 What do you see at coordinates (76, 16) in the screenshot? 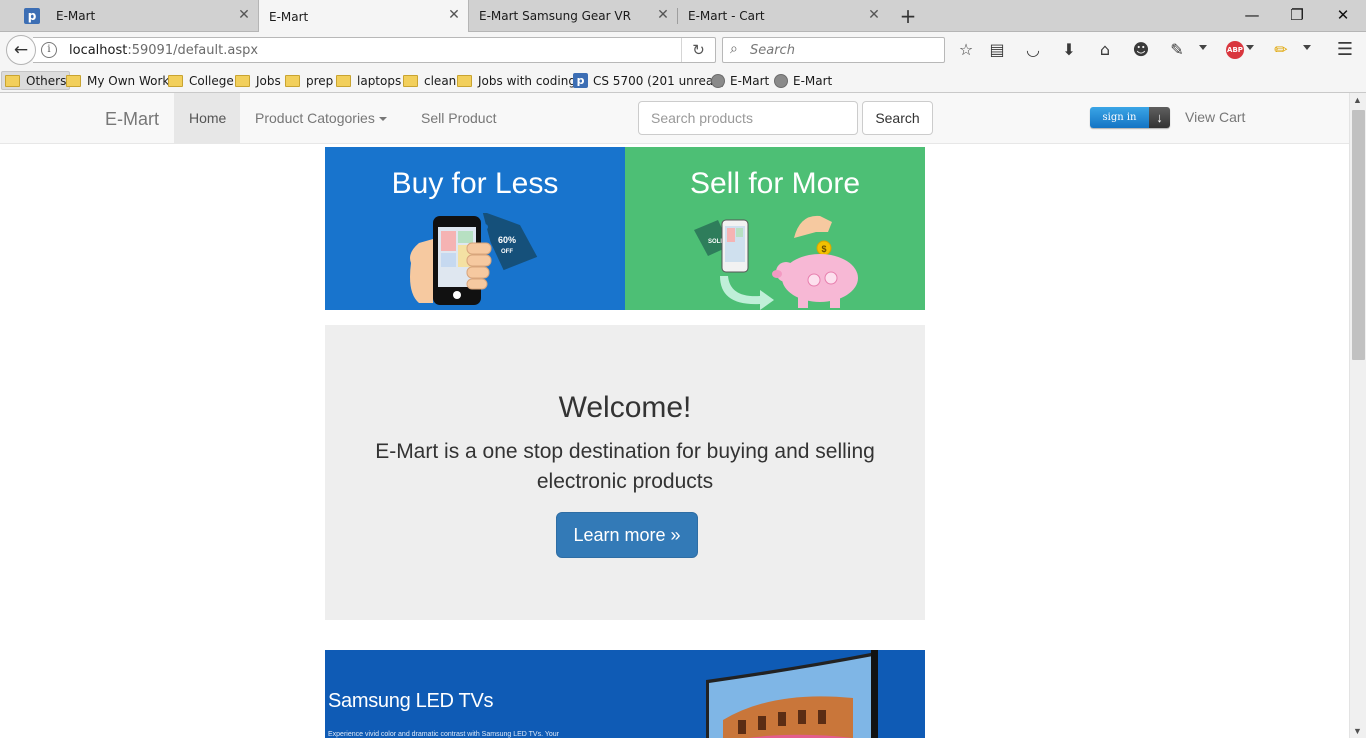
I see `tab-title: E-Mart` at bounding box center [76, 16].